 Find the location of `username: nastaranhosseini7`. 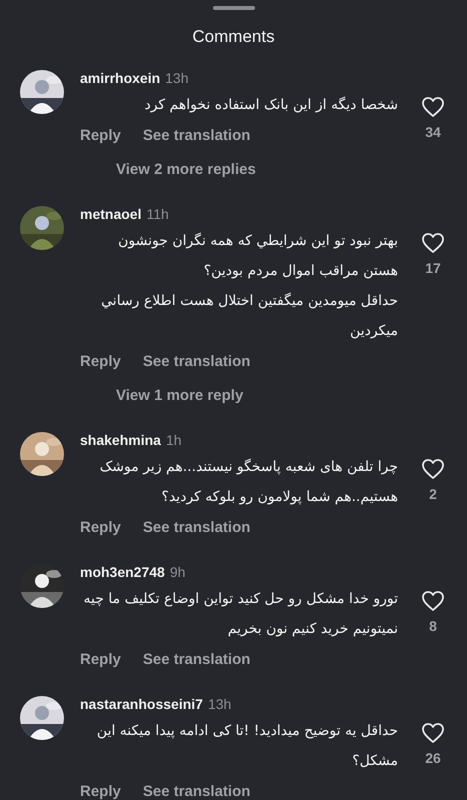

username: nastaranhosseini7 is located at coordinates (141, 704).